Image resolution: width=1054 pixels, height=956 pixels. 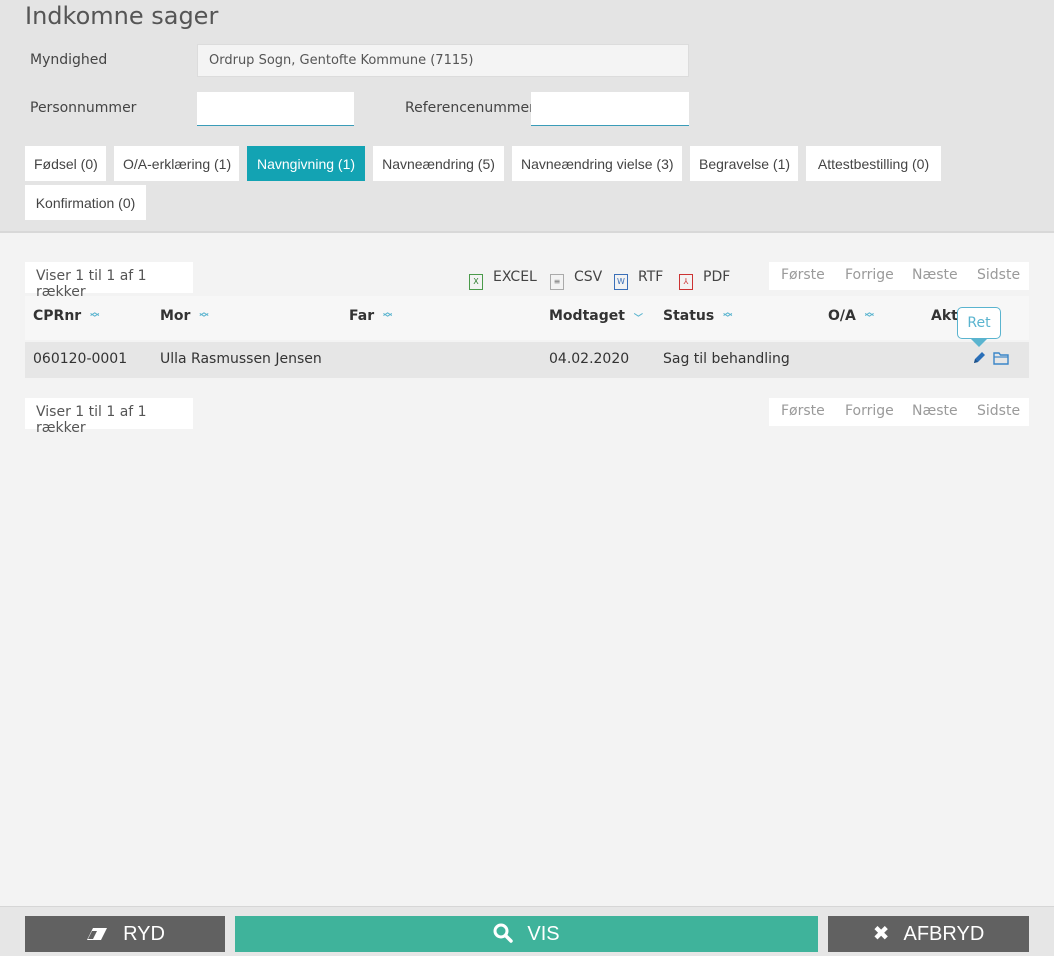 I want to click on col-cprnr: CPRnr ︿ ﹀, so click(x=66, y=316).